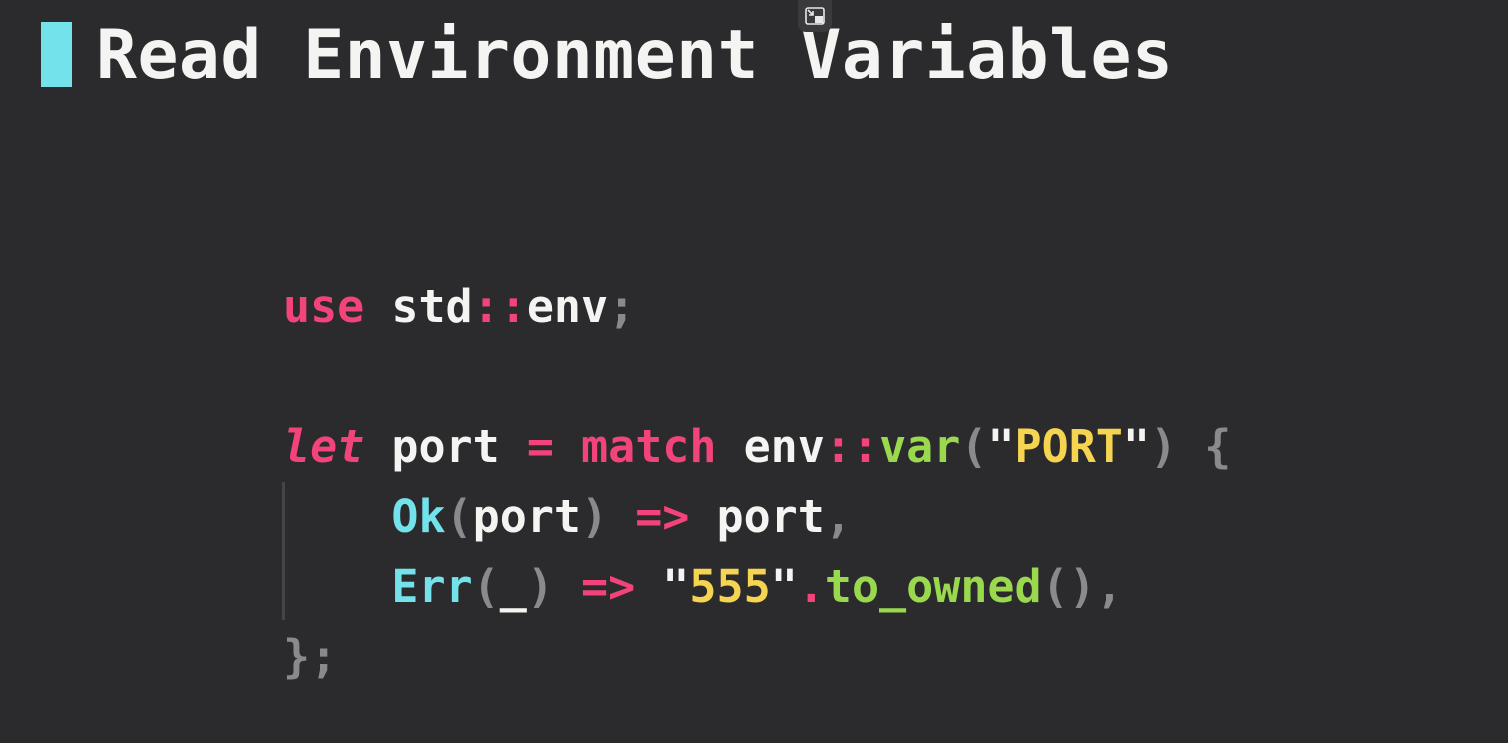 This screenshot has height=743, width=1508. Describe the element at coordinates (513, 586) in the screenshot. I see `wildcard-pattern: _` at that location.